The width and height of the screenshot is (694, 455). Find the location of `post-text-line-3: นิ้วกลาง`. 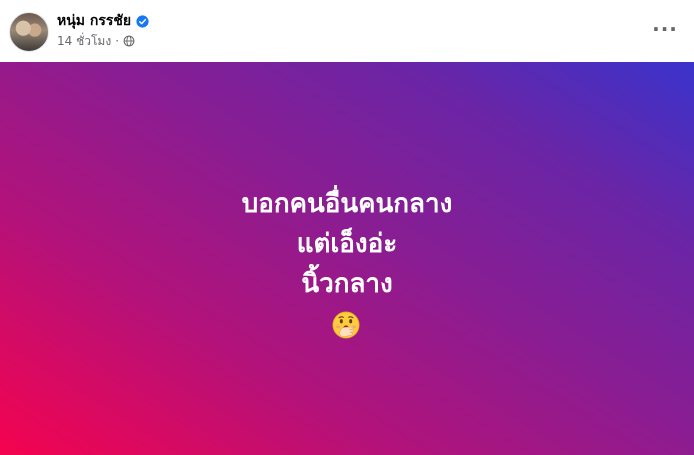

post-text-line-3: นิ้วกลาง is located at coordinates (347, 284).